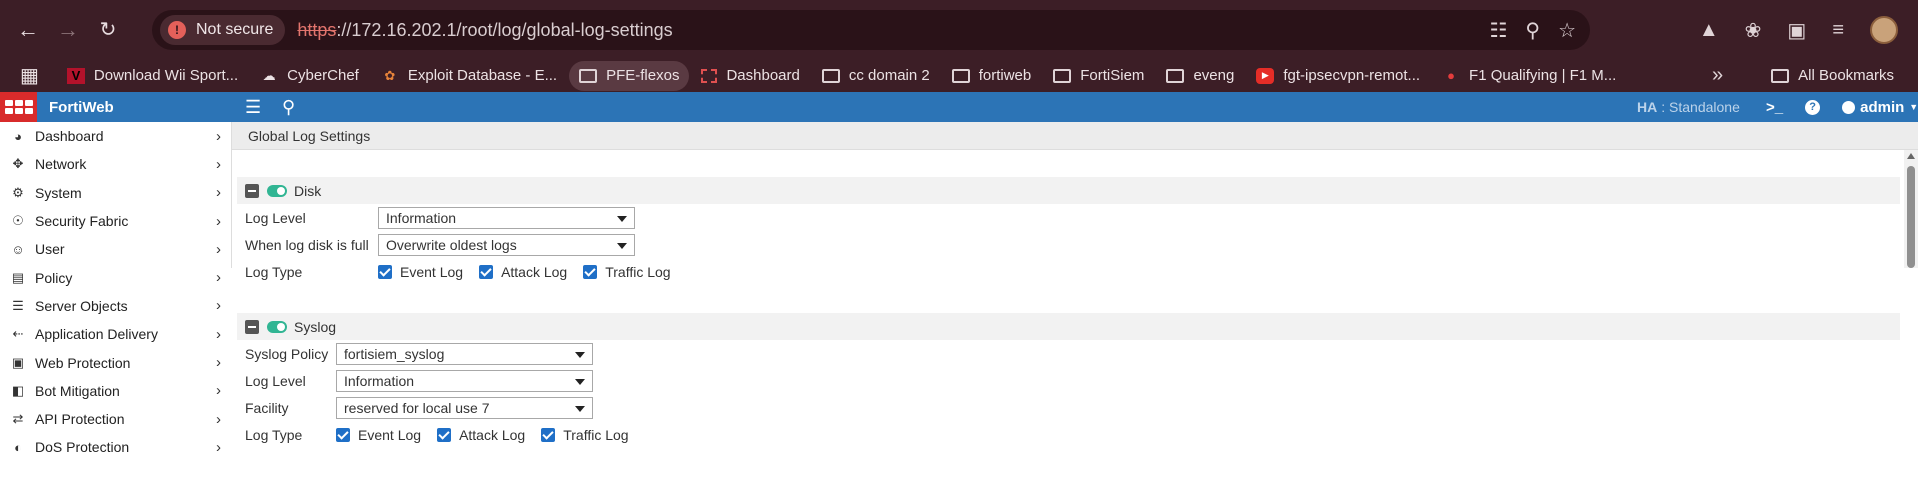 The width and height of the screenshot is (1918, 487). I want to click on checkbox-label: Traffic Log, so click(596, 434).